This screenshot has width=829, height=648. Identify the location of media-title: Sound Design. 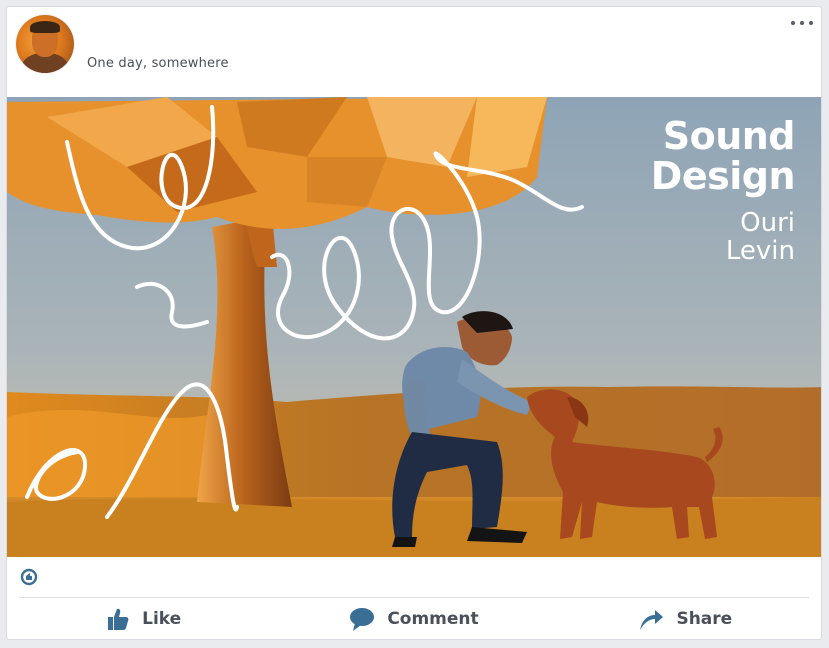
(723, 156).